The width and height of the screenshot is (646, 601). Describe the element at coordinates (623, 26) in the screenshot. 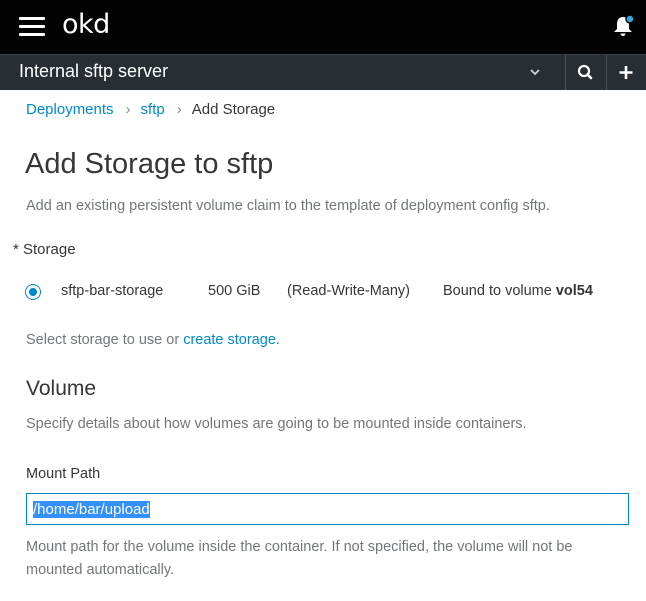

I see `notification-bell-icon` at that location.